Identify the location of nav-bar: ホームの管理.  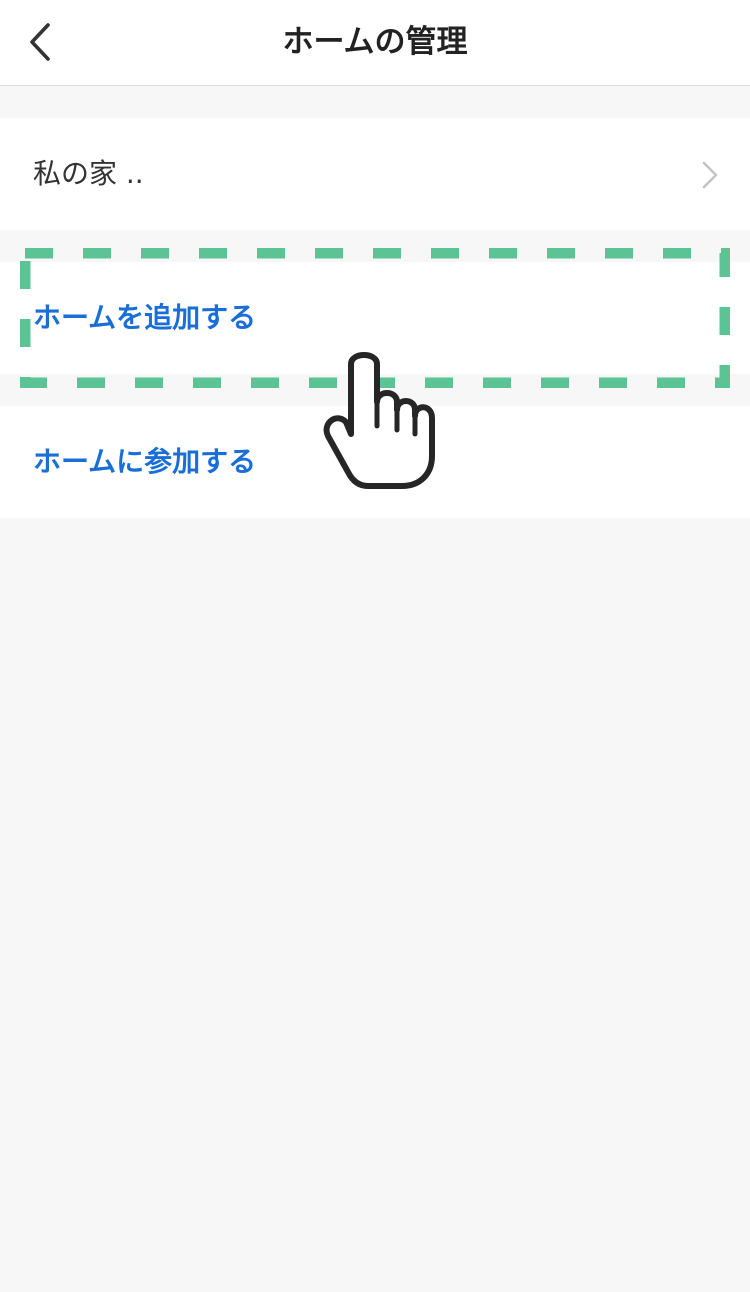
(375, 43).